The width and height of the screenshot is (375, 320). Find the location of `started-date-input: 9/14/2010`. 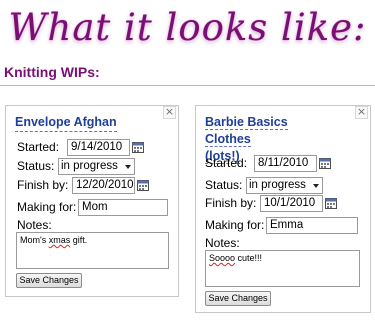

started-date-input: 9/14/2010 is located at coordinates (98, 147).